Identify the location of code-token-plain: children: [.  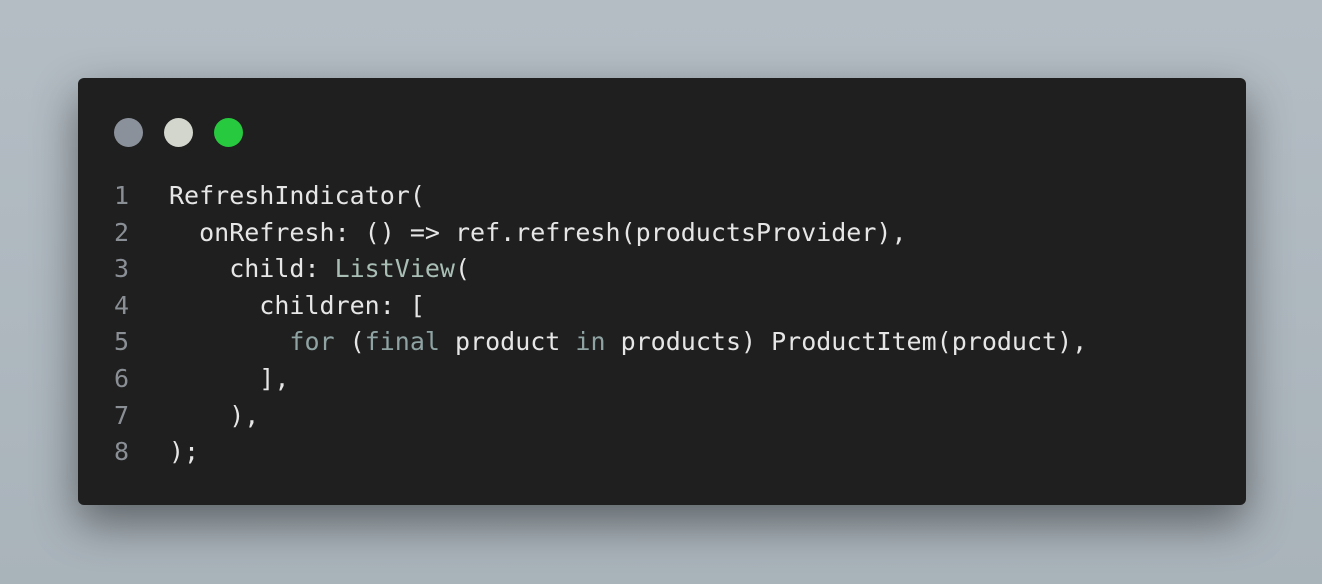
(297, 305).